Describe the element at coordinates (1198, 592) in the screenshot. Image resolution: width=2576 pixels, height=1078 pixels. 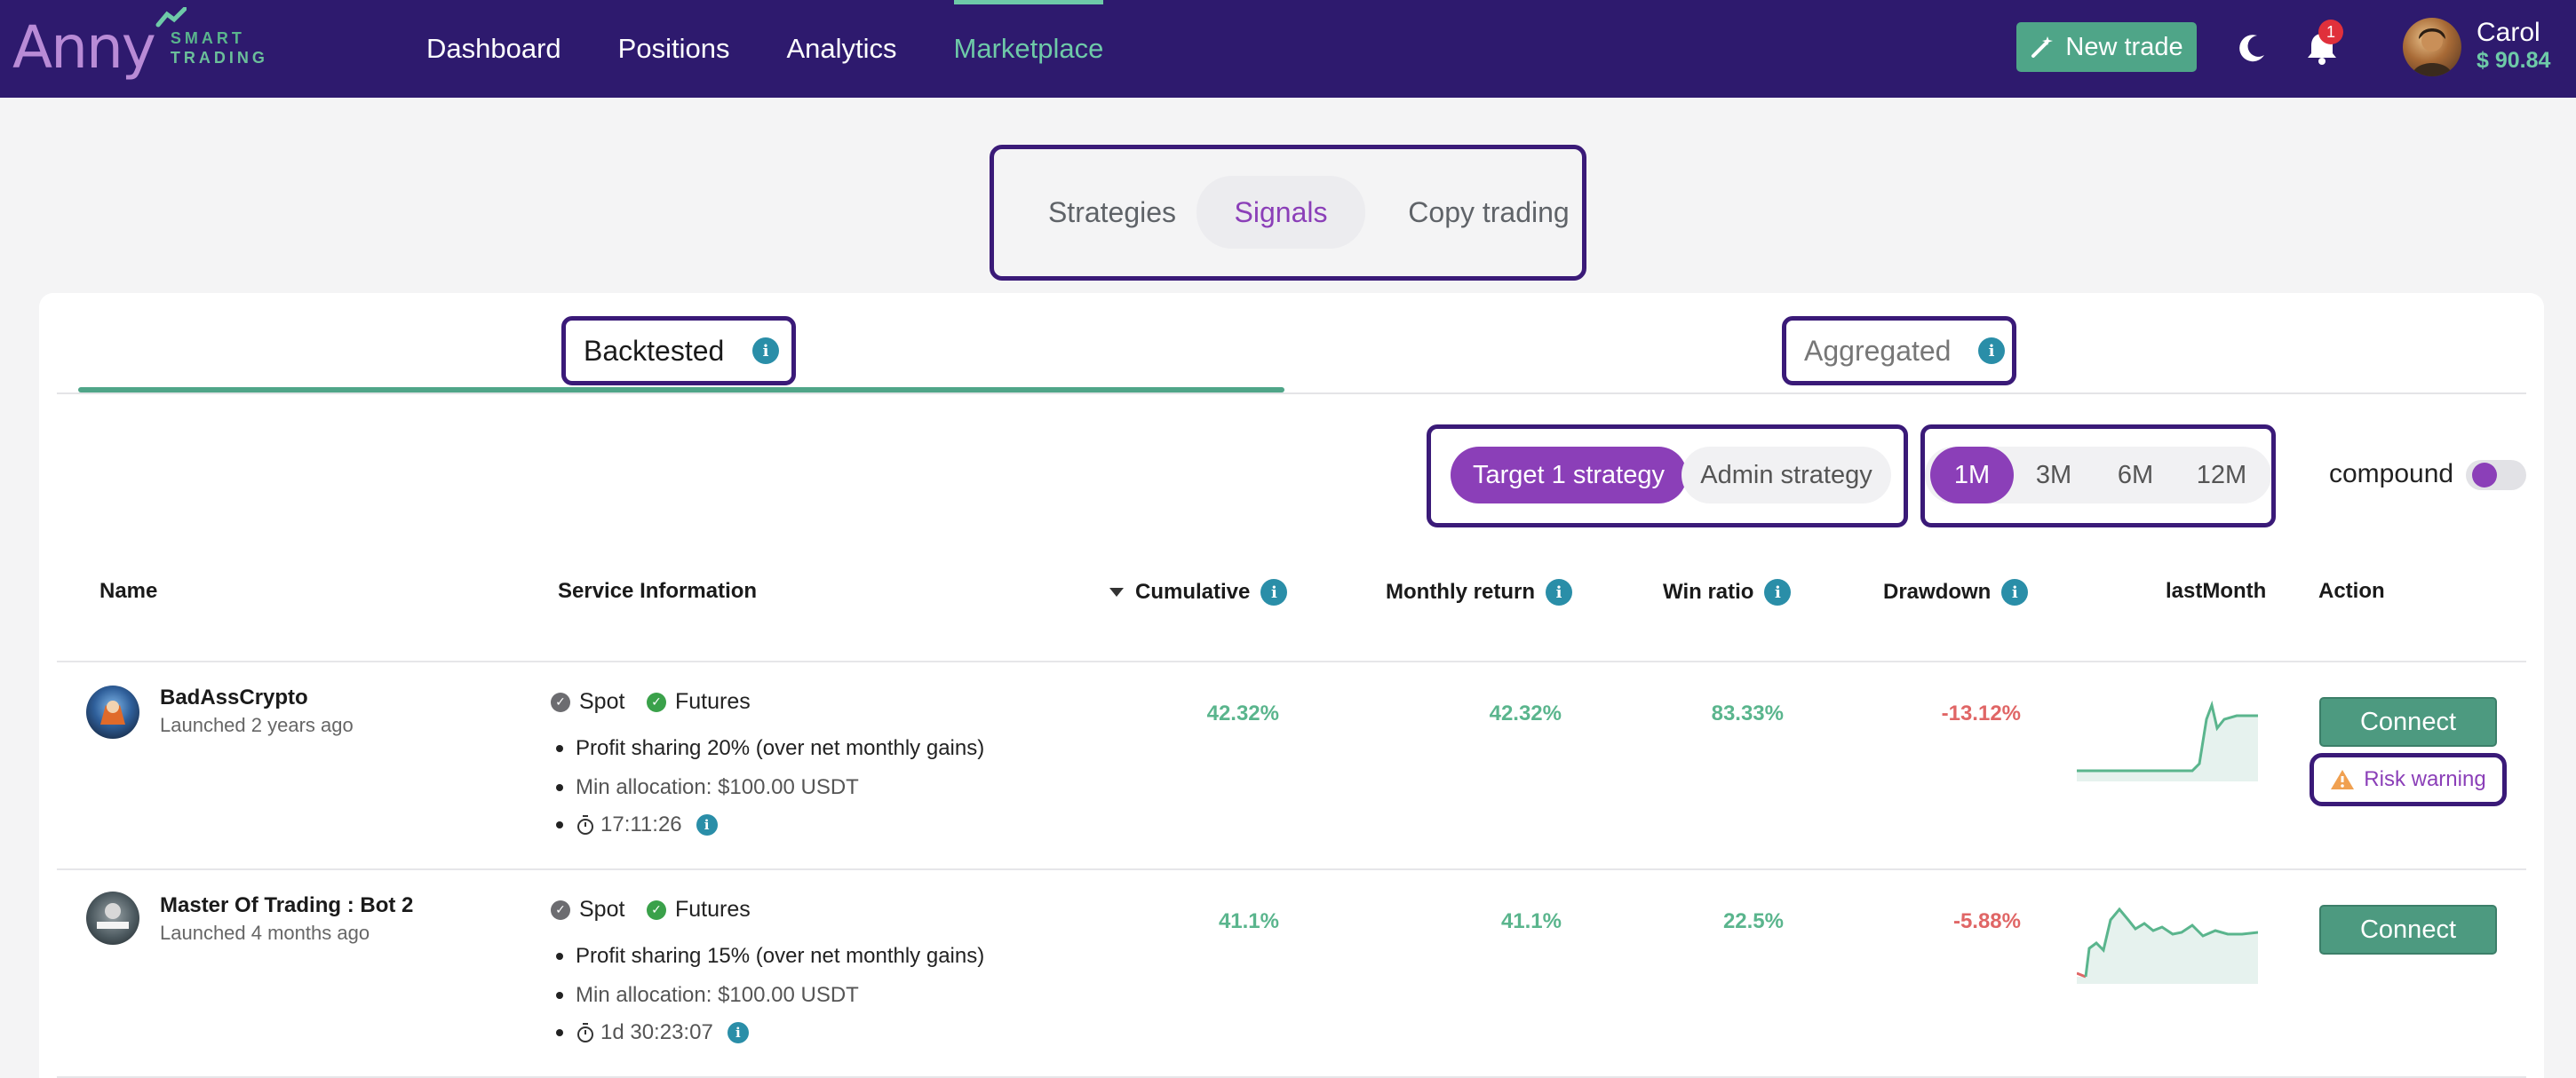
I see `header-cumulative: Cumulative i` at that location.